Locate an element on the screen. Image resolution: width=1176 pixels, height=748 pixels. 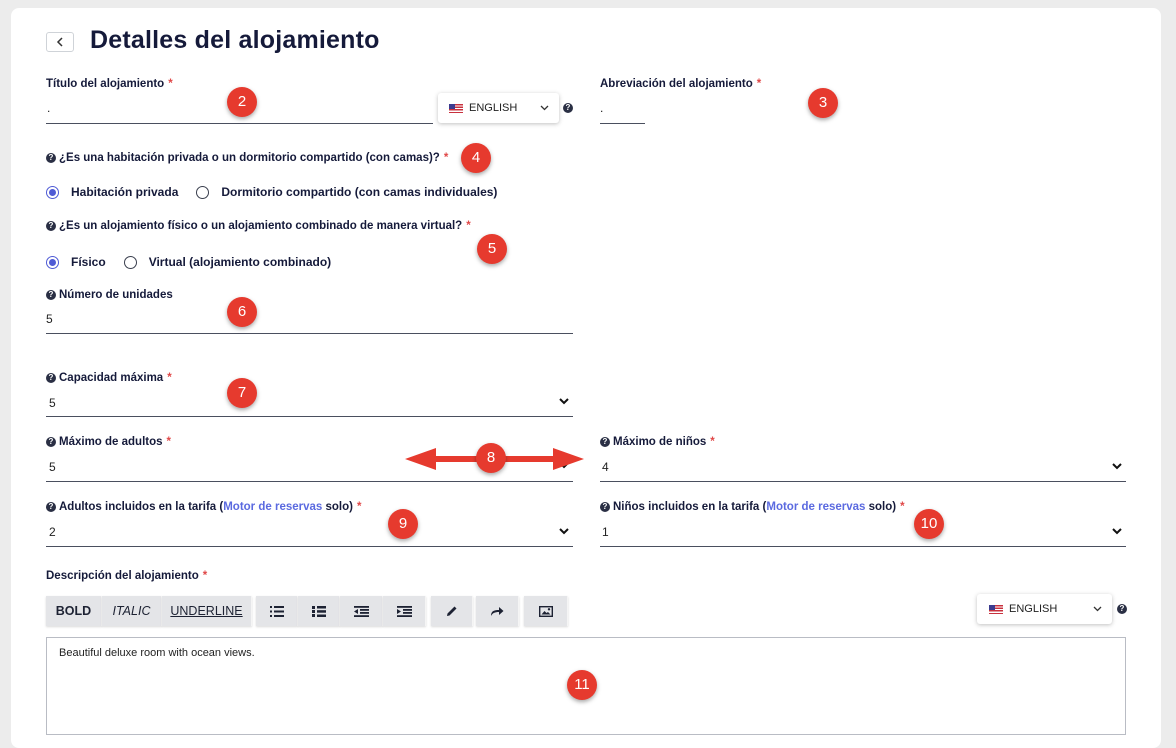
list-format-group is located at coordinates (341, 611).